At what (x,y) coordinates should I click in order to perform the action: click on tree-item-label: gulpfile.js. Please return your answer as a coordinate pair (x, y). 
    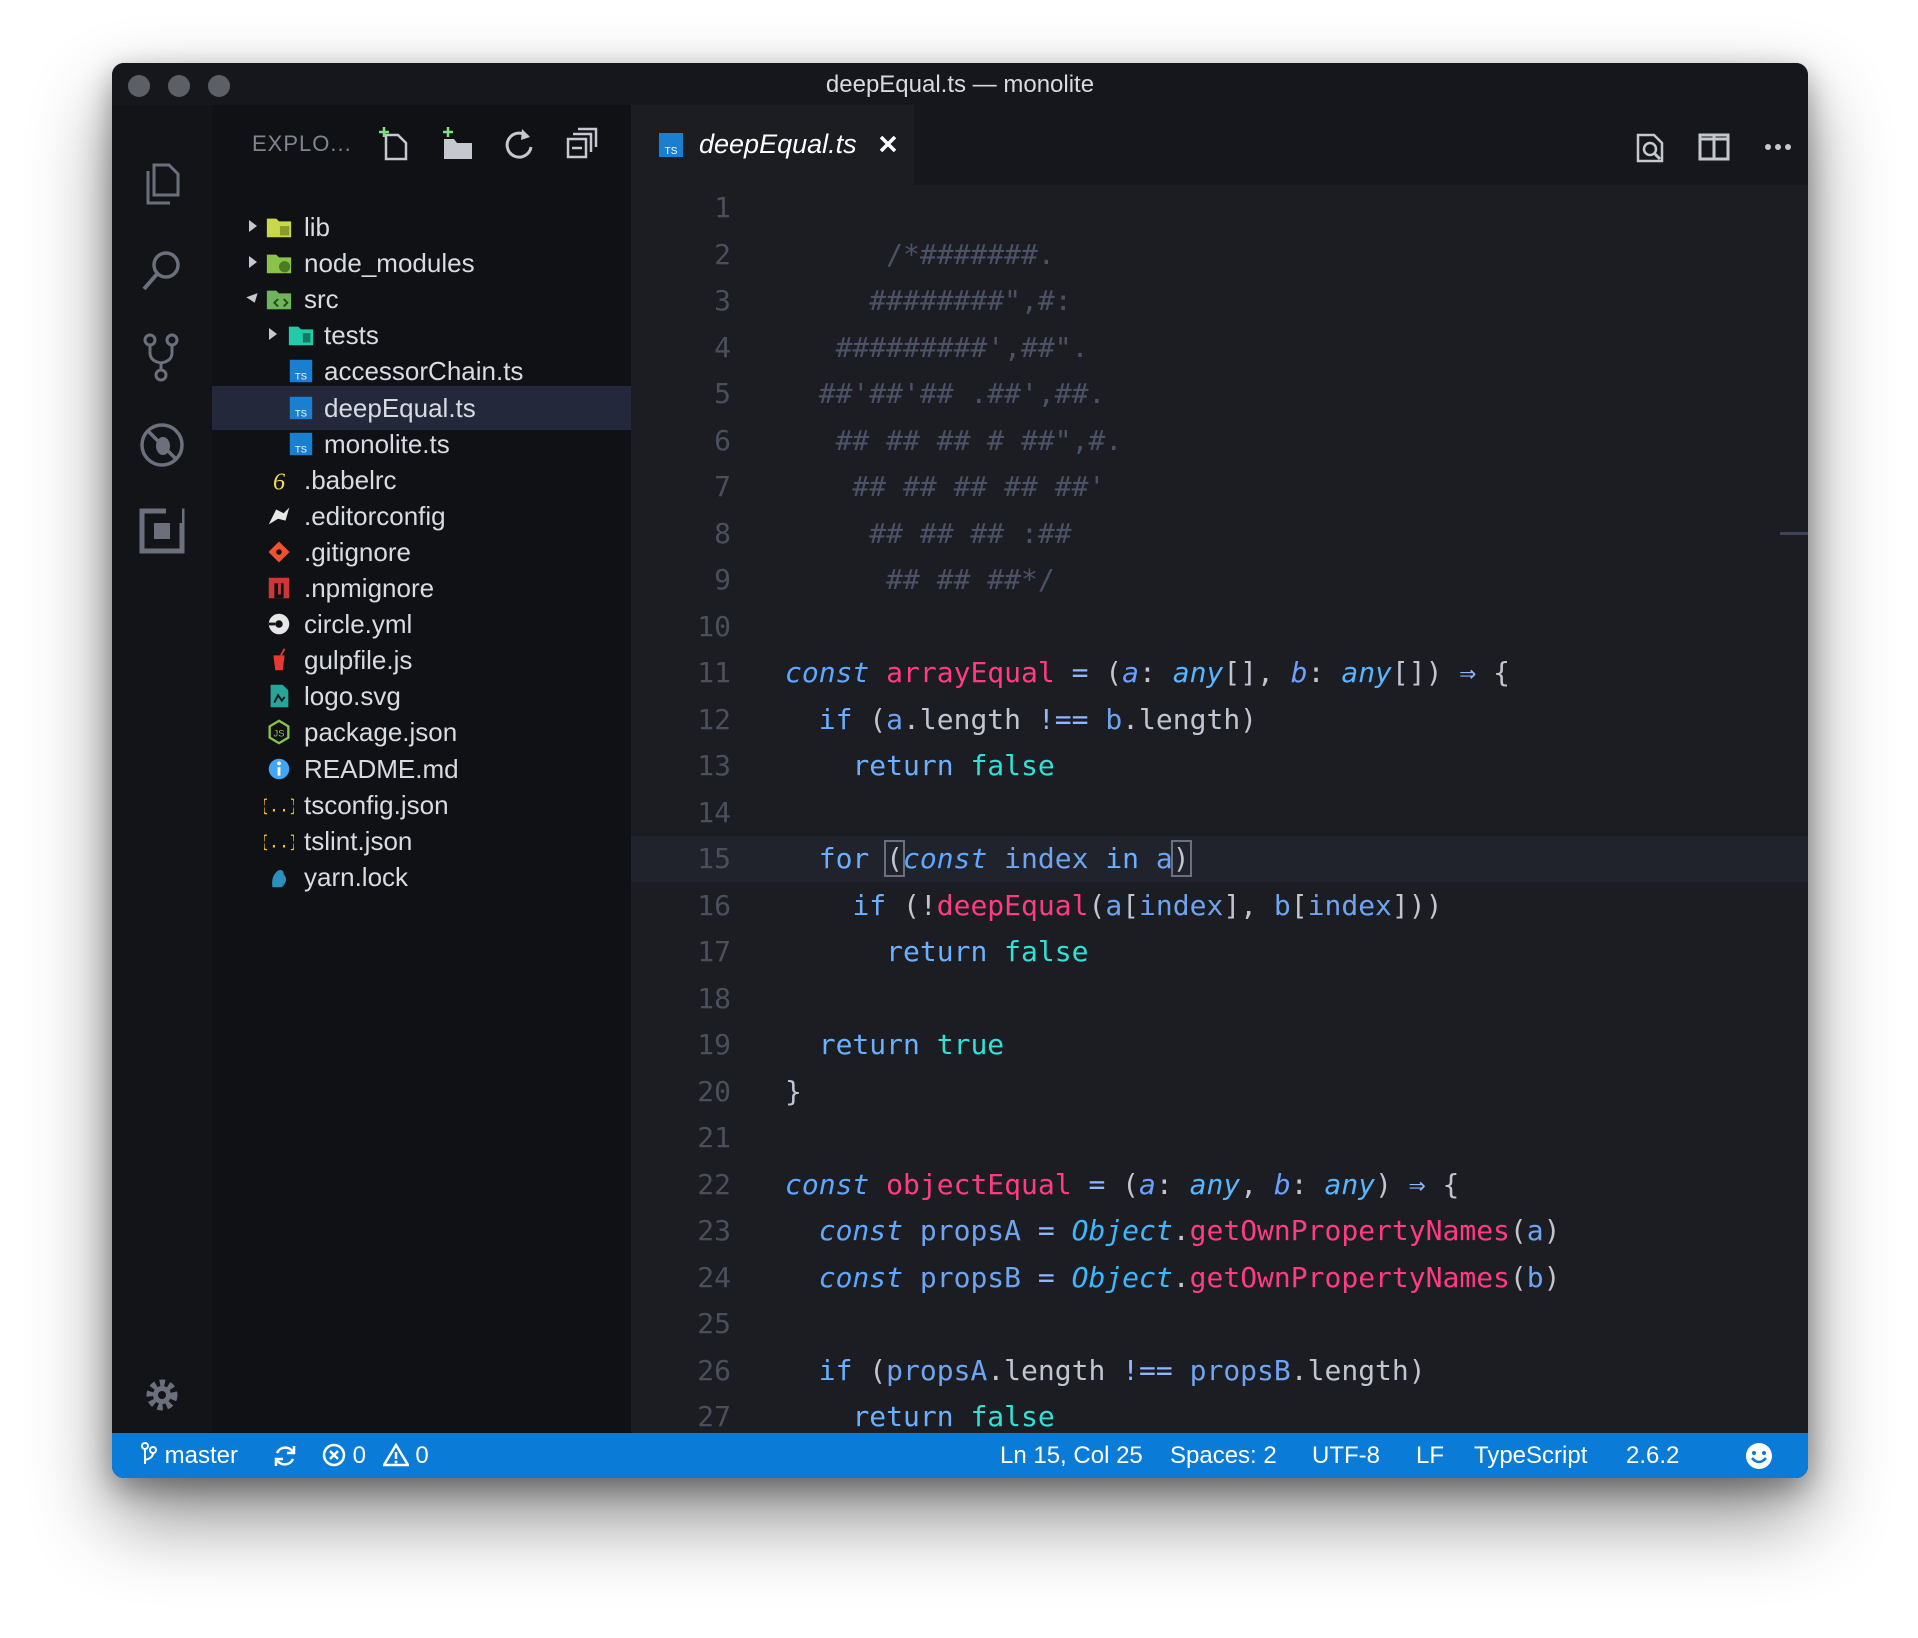
    Looking at the image, I should click on (358, 660).